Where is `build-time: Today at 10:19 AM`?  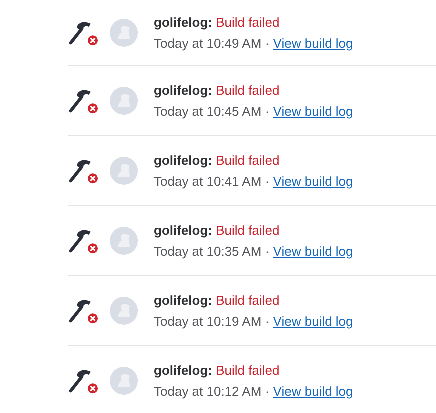 build-time: Today at 10:19 AM is located at coordinates (208, 321).